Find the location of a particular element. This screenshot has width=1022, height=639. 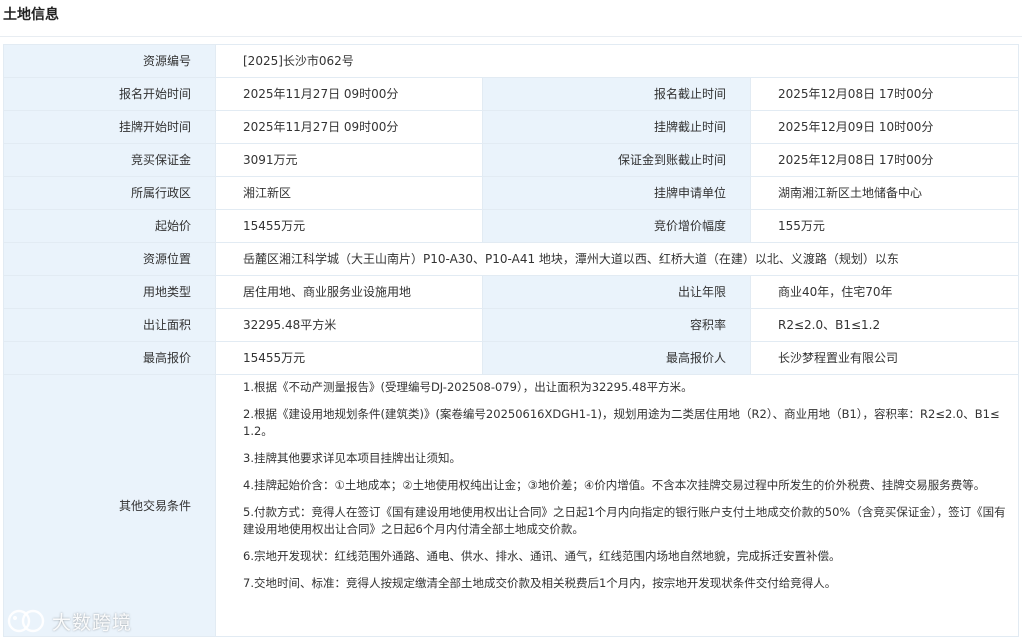

lease-term-value: 商业40年，住宅70年 is located at coordinates (884, 292).